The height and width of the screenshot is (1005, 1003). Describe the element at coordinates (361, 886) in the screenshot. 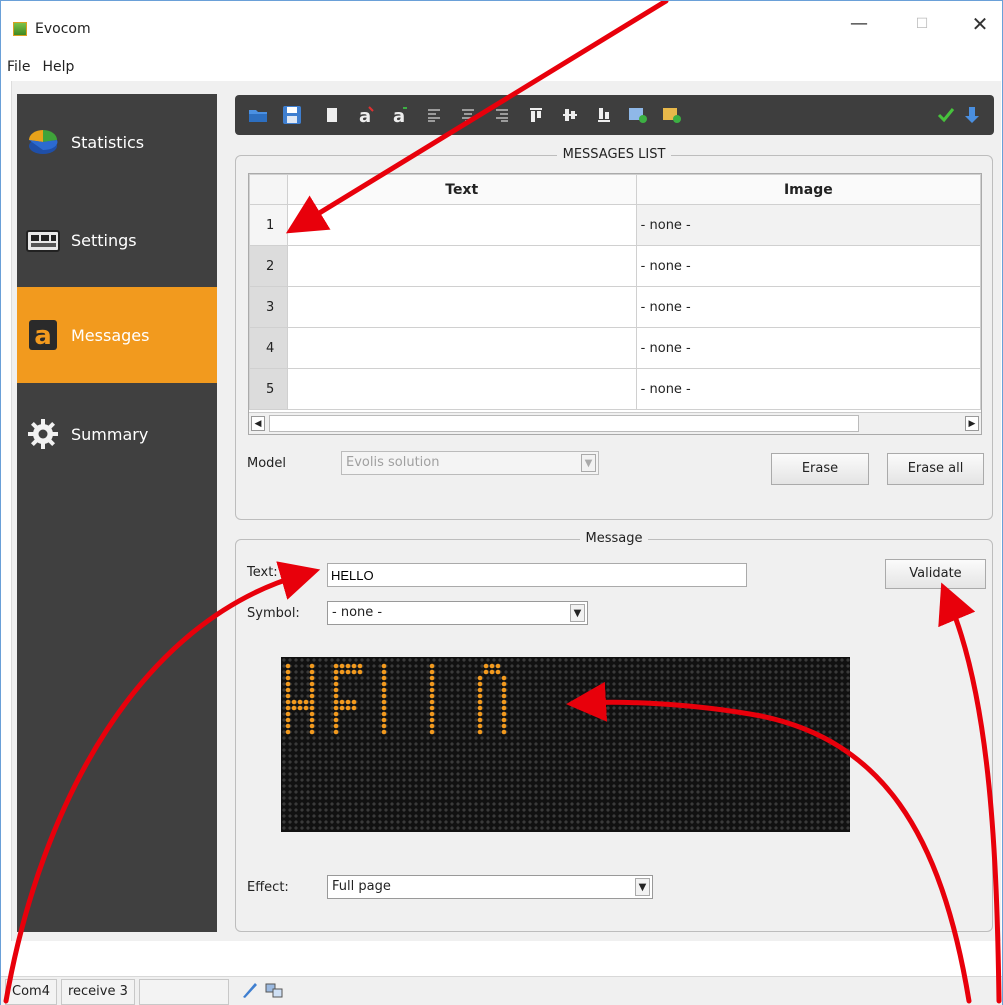

I see `effect-select-value: Full page` at that location.